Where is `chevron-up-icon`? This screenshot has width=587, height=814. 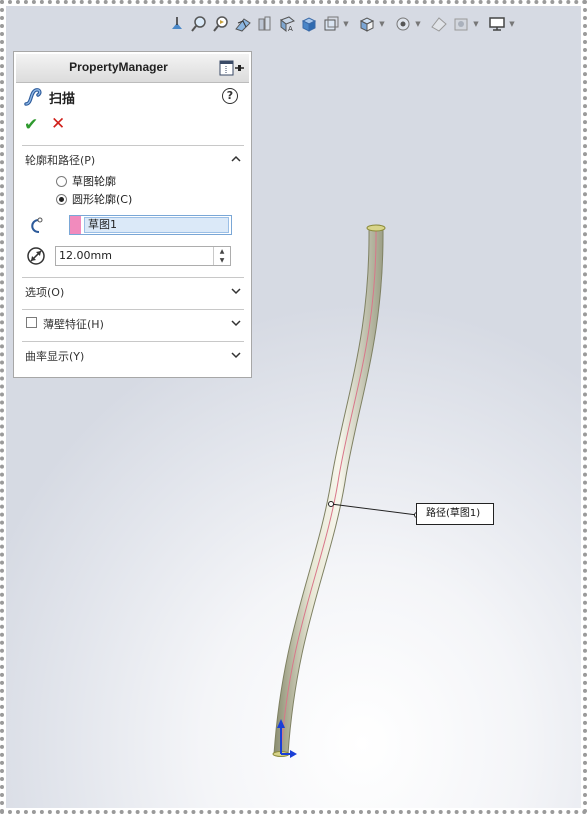
chevron-up-icon is located at coordinates (236, 159).